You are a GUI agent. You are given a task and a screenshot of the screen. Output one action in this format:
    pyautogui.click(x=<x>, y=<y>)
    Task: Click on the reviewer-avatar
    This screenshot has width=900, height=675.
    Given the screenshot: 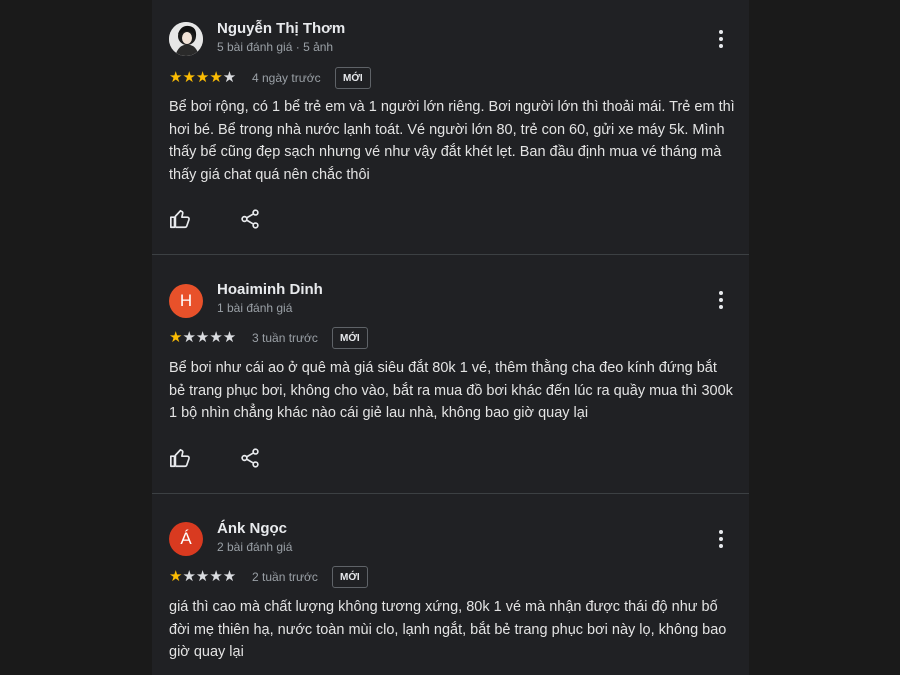 What is the action you would take?
    pyautogui.click(x=186, y=39)
    